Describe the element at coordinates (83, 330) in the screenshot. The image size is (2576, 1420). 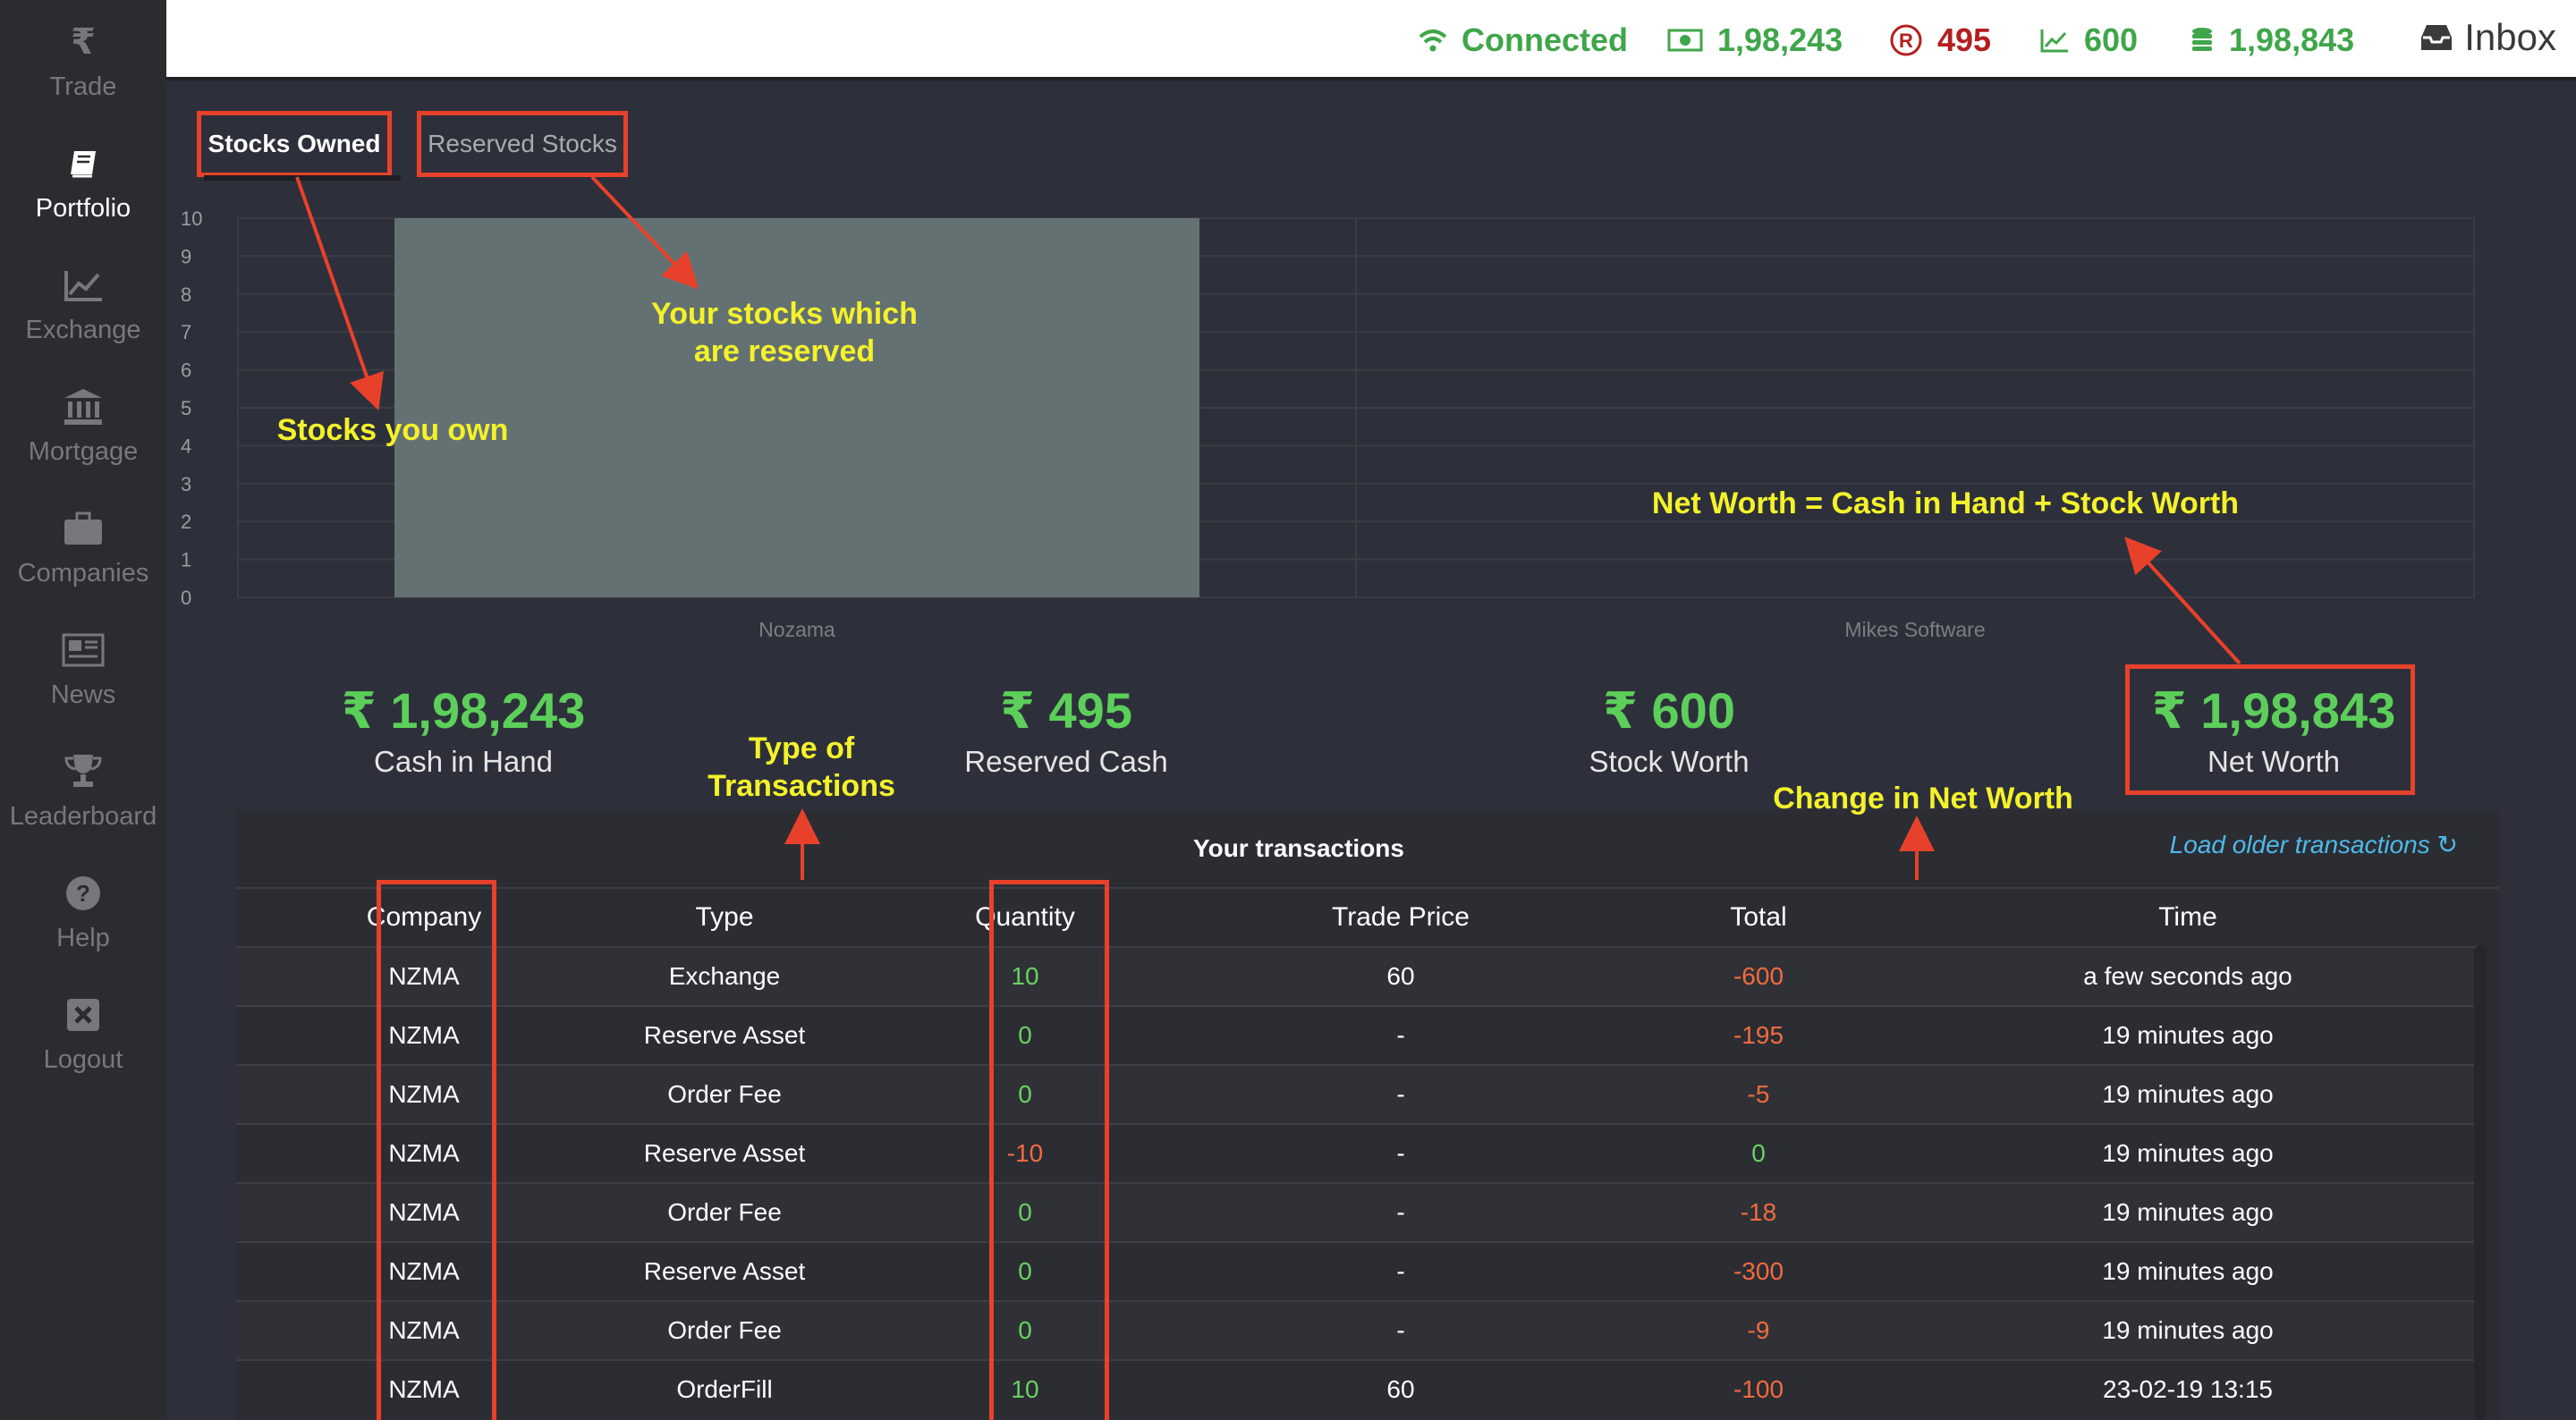
I see `sidebar-item-label: Exchange` at that location.